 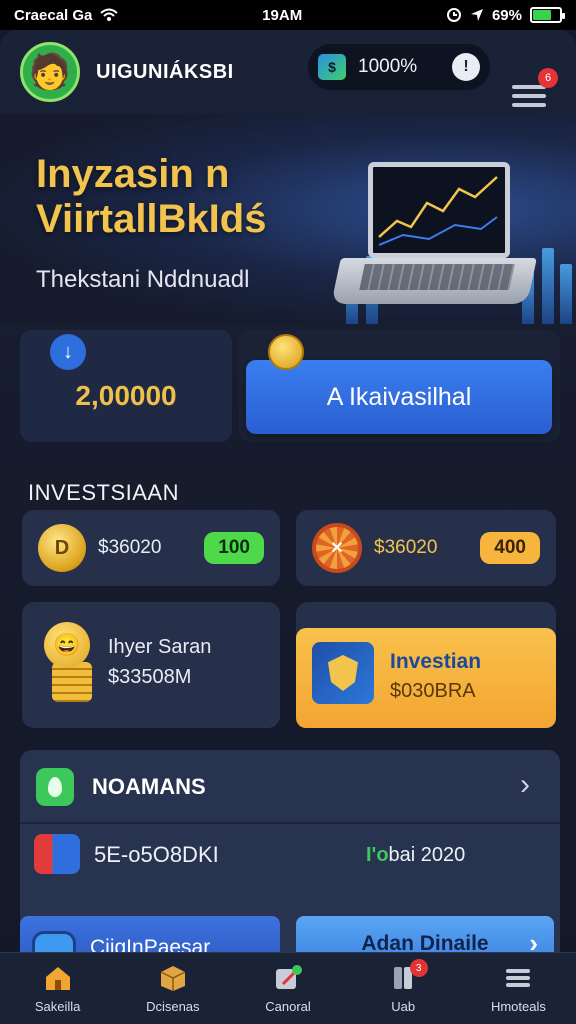 I want to click on hero-title: Inyzasin n ViirtallBkIdś, so click(x=151, y=196).